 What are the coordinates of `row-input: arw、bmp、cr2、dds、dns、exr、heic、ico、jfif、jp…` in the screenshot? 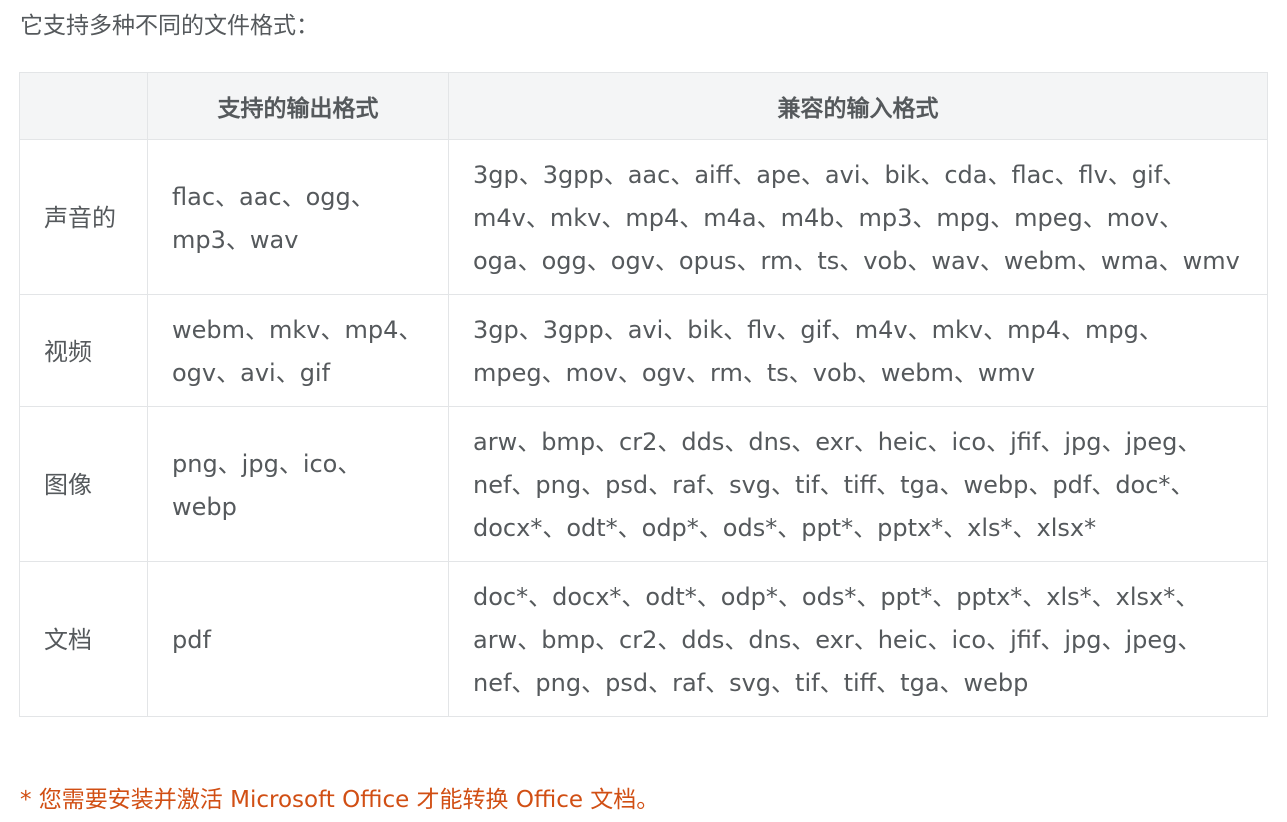 It's located at (858, 484).